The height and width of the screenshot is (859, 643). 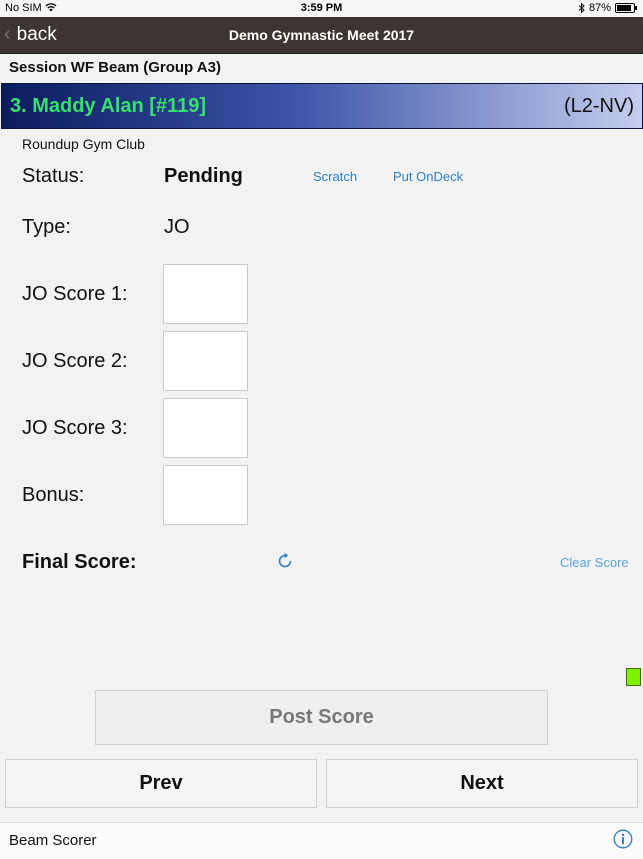 What do you see at coordinates (161, 783) in the screenshot?
I see `prev-button: Prev` at bounding box center [161, 783].